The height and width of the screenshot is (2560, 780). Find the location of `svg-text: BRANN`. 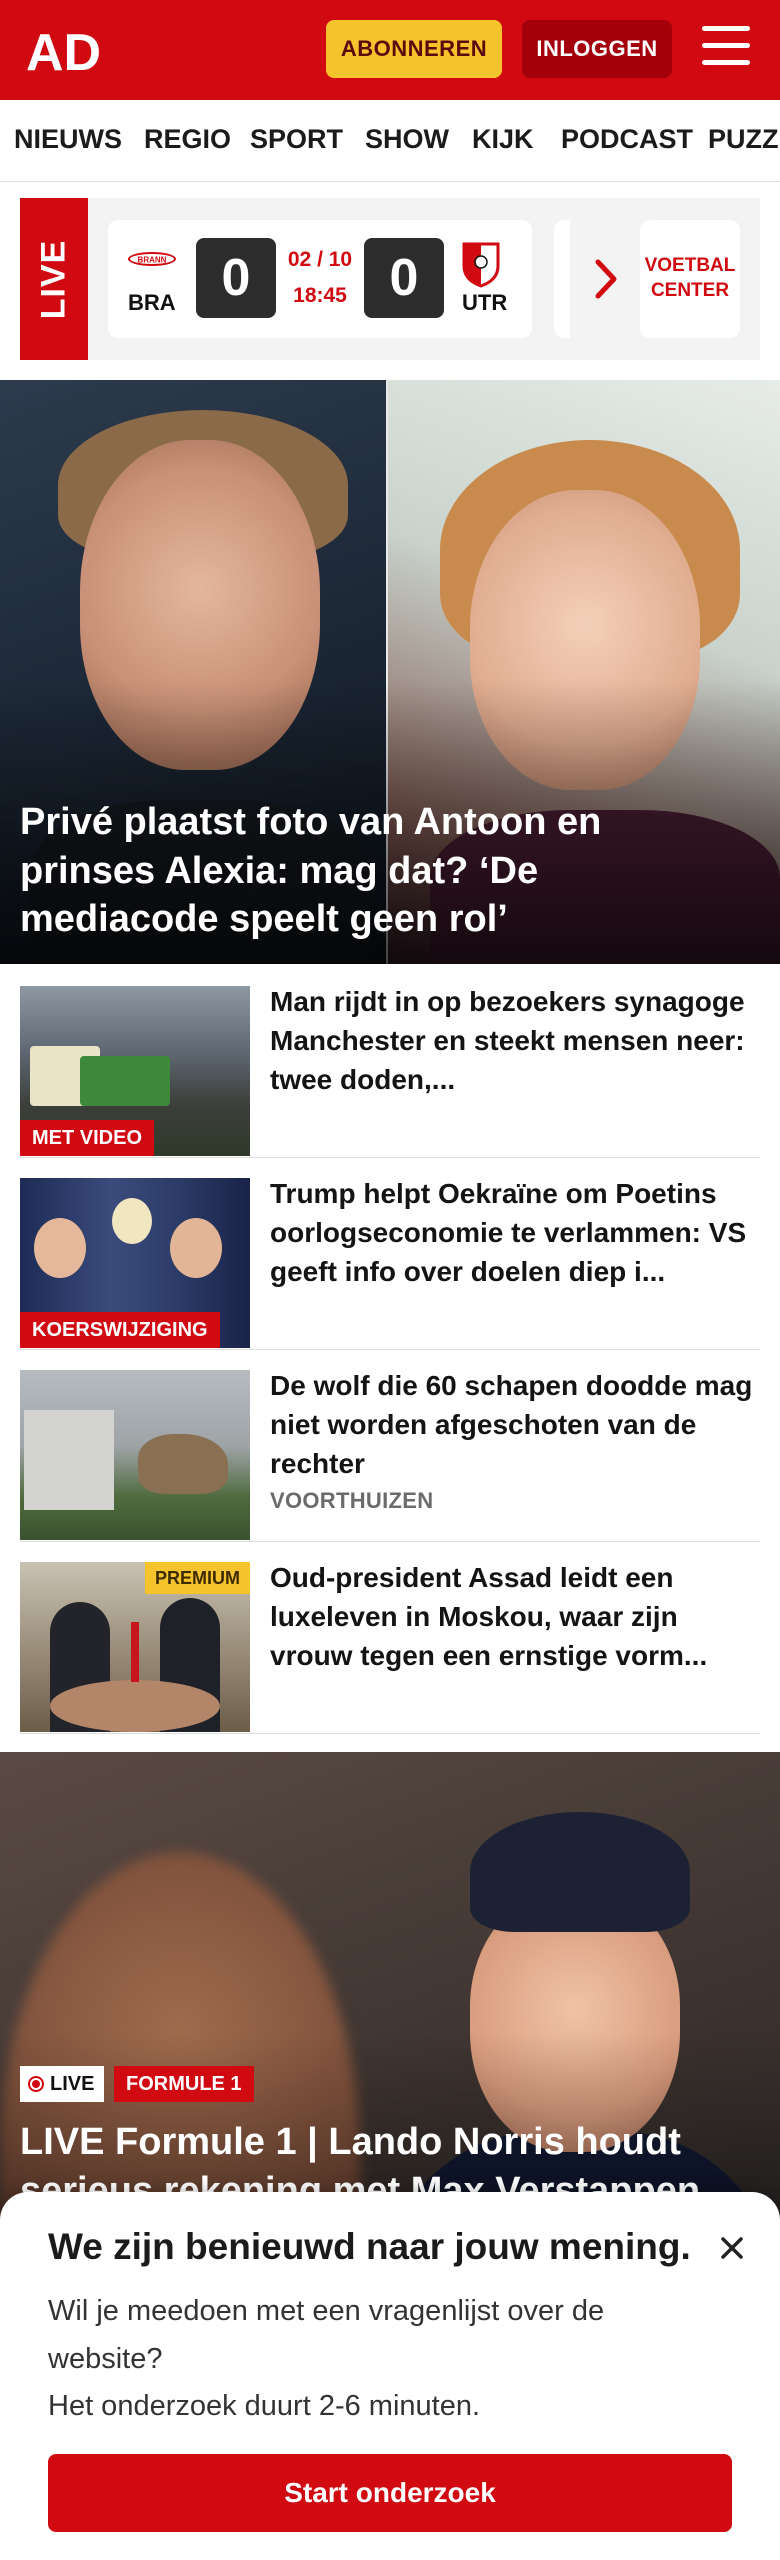

svg-text: BRANN is located at coordinates (152, 260).